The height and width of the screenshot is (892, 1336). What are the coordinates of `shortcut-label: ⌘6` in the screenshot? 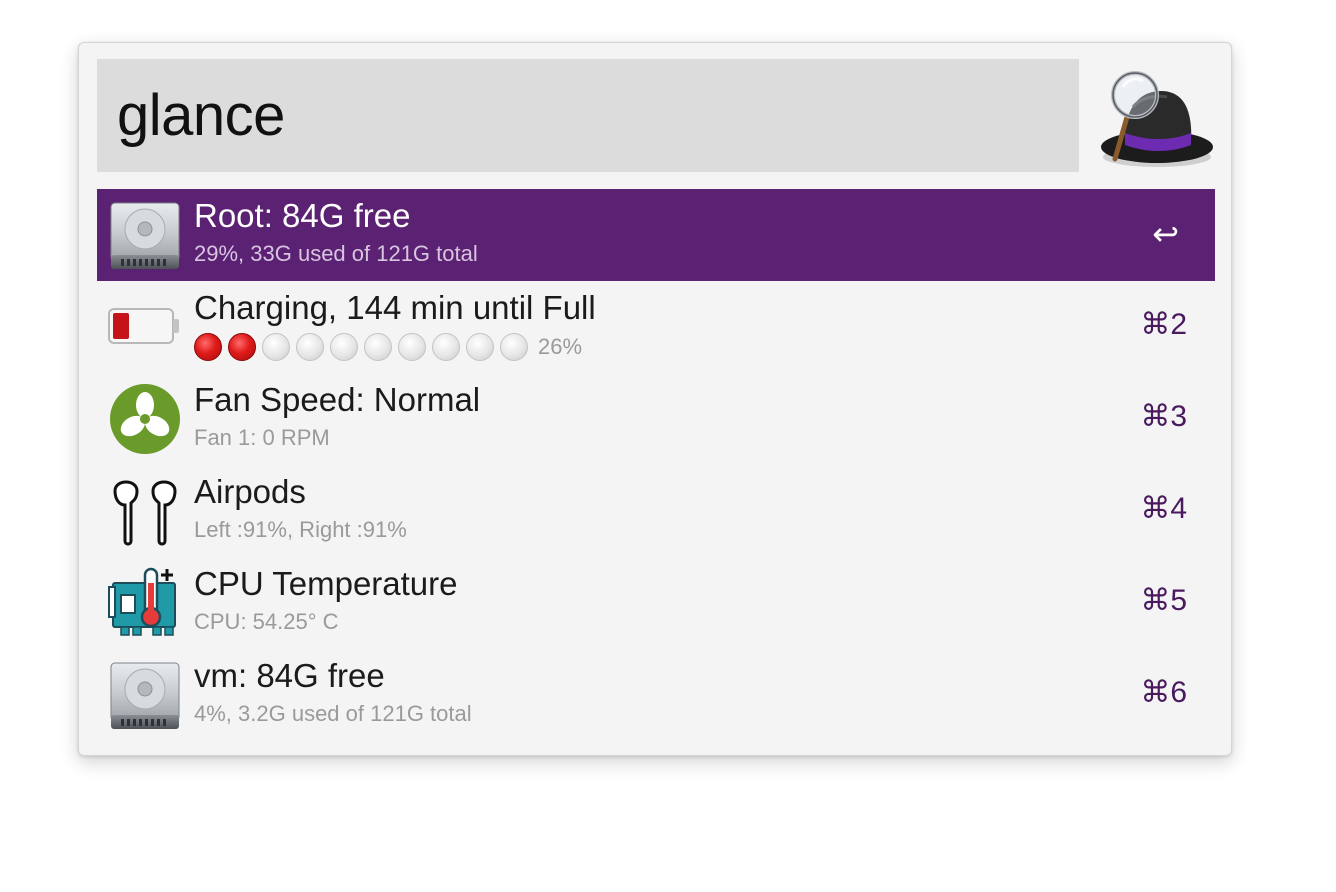 It's located at (1163, 692).